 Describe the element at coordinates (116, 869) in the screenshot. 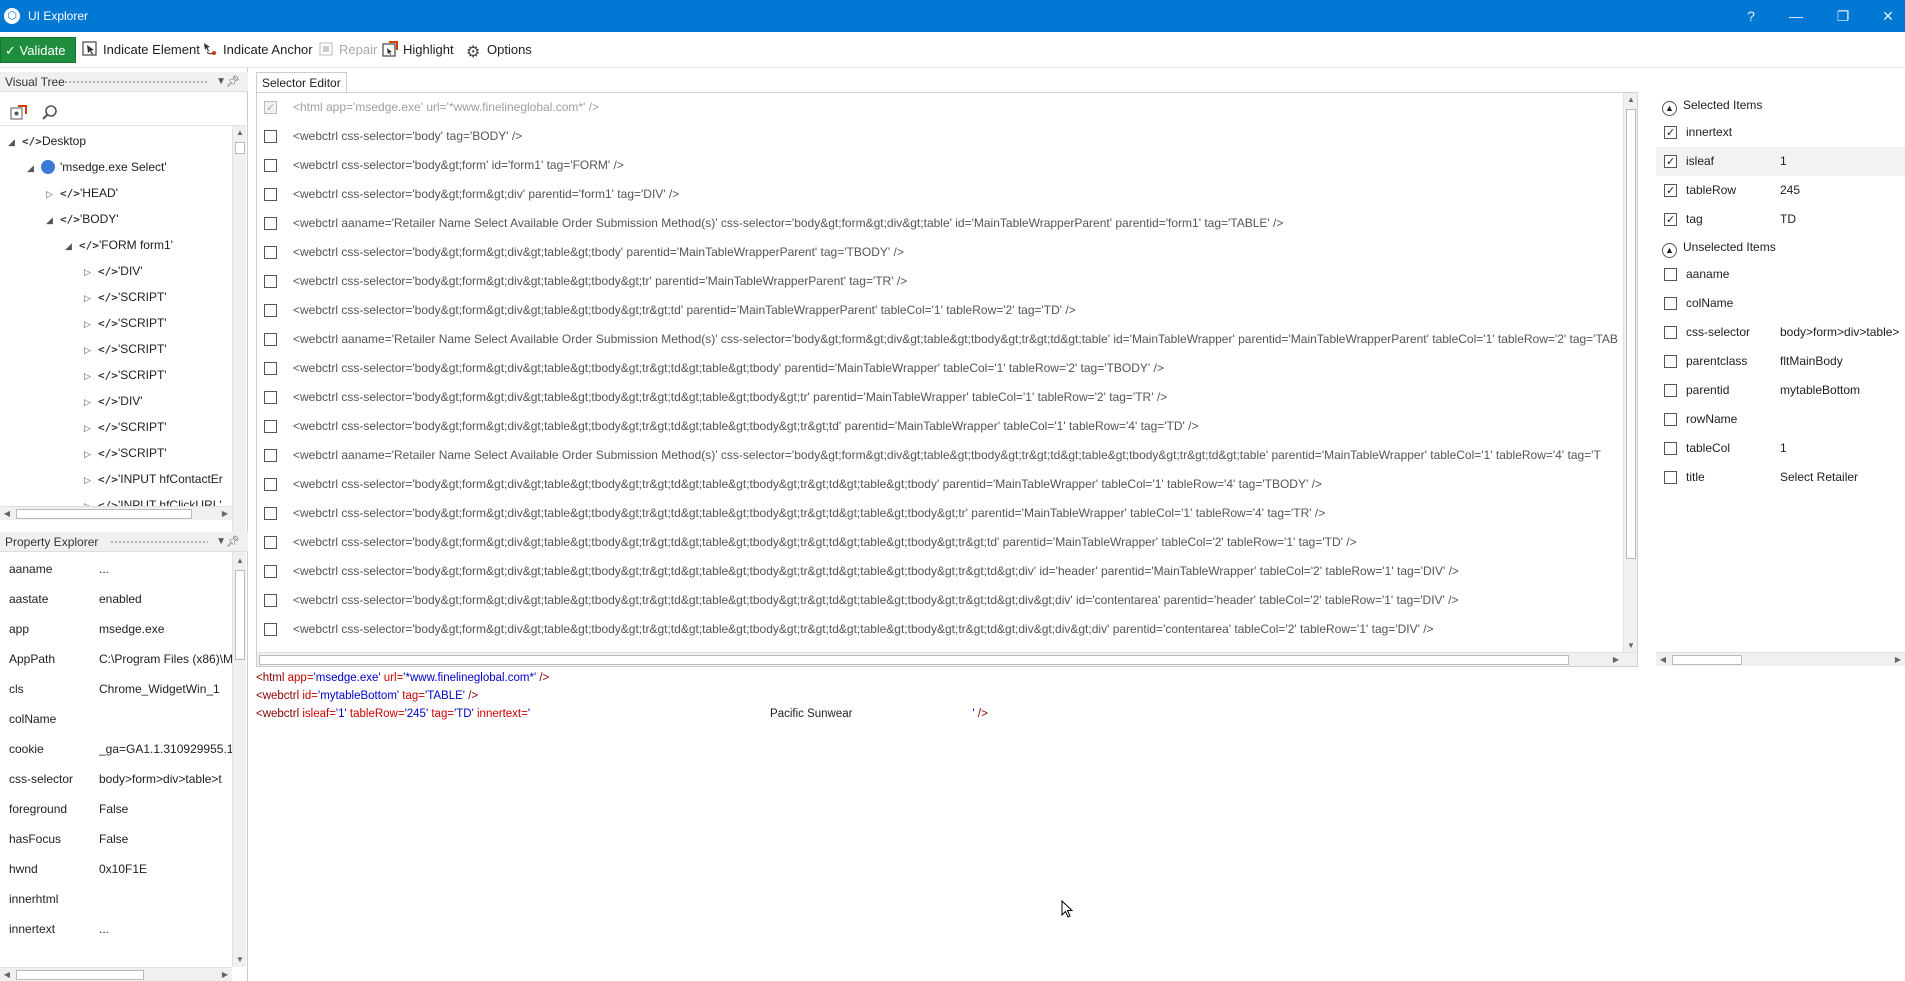

I see `property-row: hwnd 0x10F1E` at that location.